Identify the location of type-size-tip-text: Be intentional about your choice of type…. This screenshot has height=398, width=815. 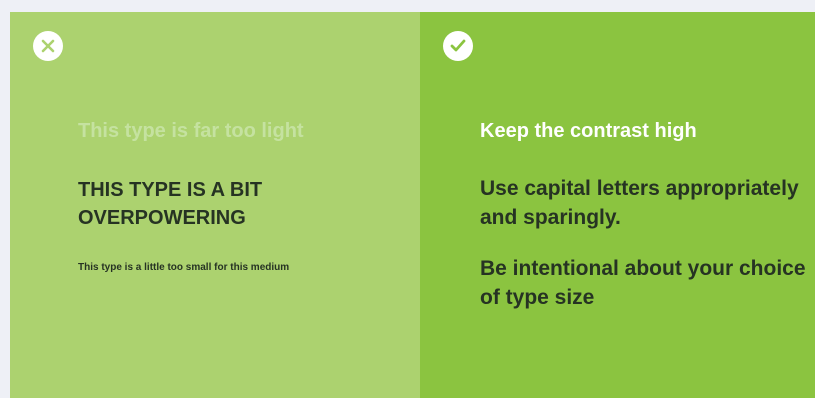
(643, 283).